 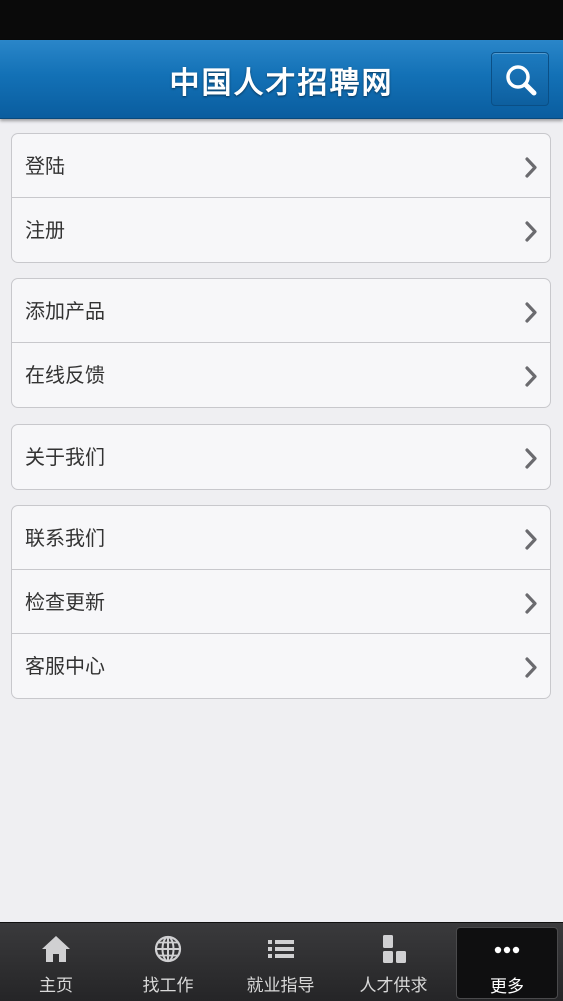 I want to click on tab-find-job: 找工作, so click(x=168, y=962).